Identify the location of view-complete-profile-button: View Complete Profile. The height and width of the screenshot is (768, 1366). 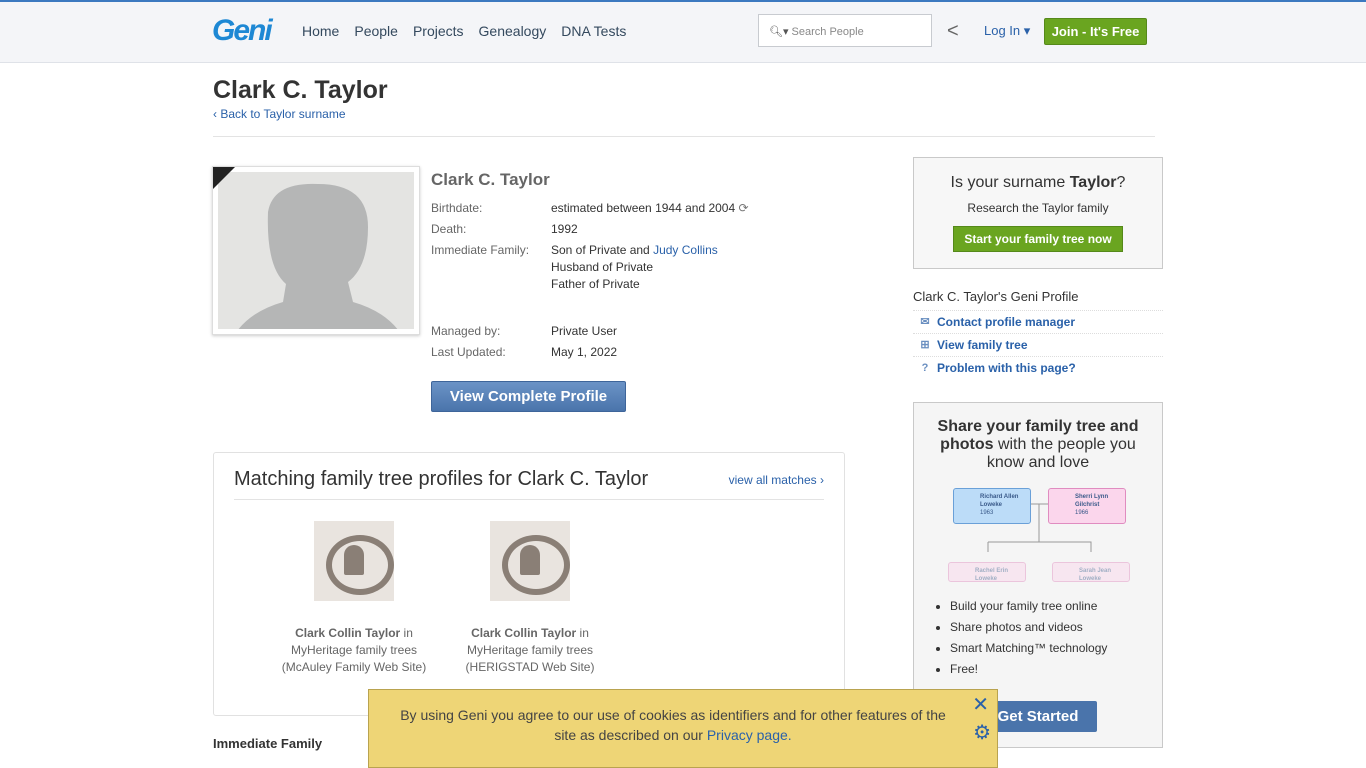
(528, 396).